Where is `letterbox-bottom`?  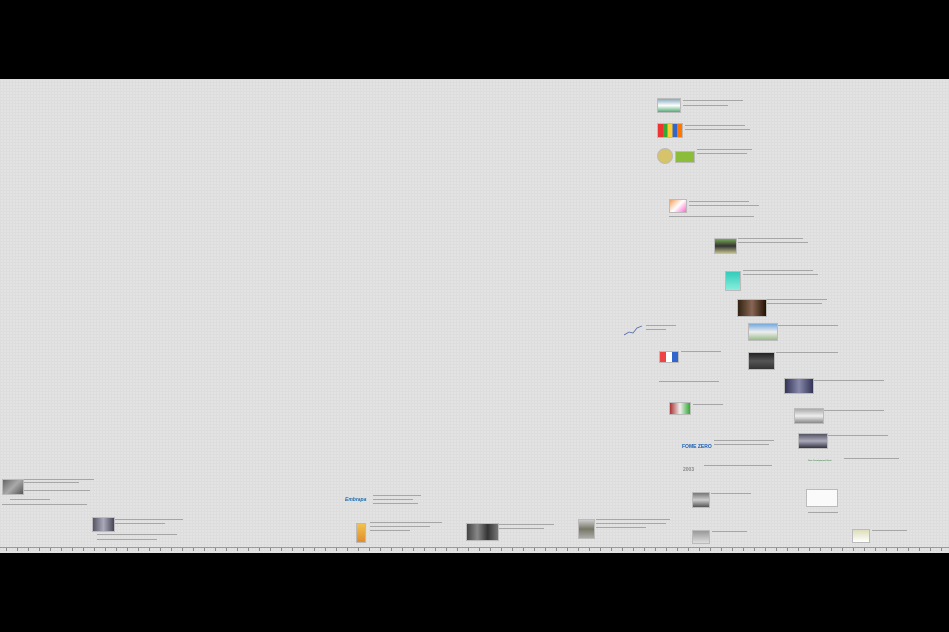
letterbox-bottom is located at coordinates (474, 592).